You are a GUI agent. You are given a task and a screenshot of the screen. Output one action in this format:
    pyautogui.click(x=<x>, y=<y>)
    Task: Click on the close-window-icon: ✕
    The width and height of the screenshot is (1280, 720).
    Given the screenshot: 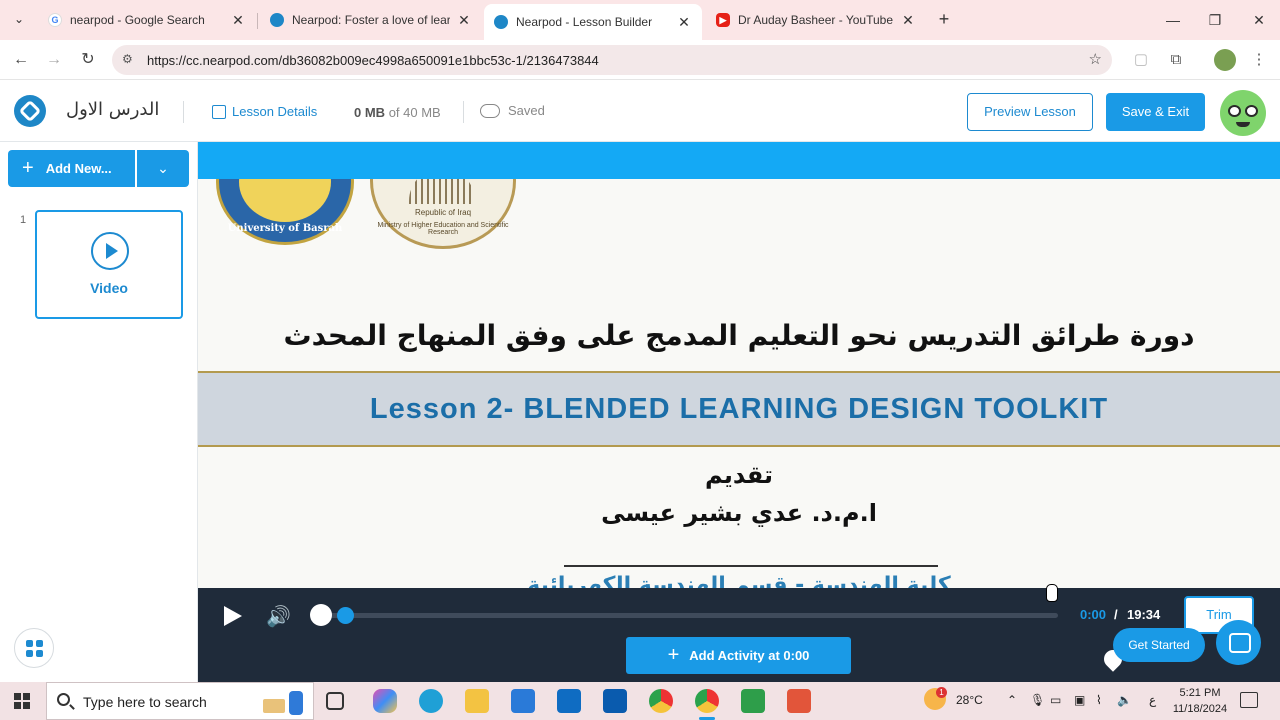 What is the action you would take?
    pyautogui.click(x=1259, y=20)
    